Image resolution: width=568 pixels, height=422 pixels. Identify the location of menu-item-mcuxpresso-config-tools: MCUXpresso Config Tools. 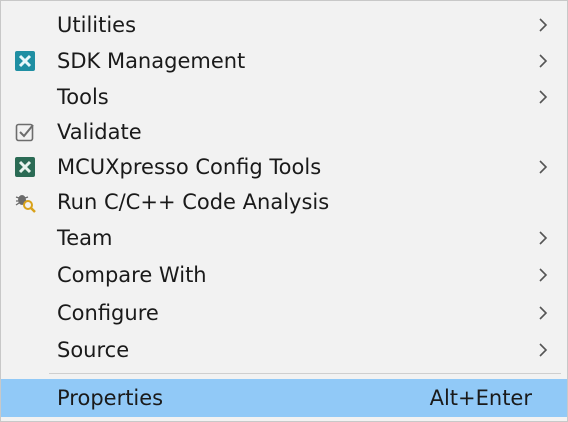
(284, 167).